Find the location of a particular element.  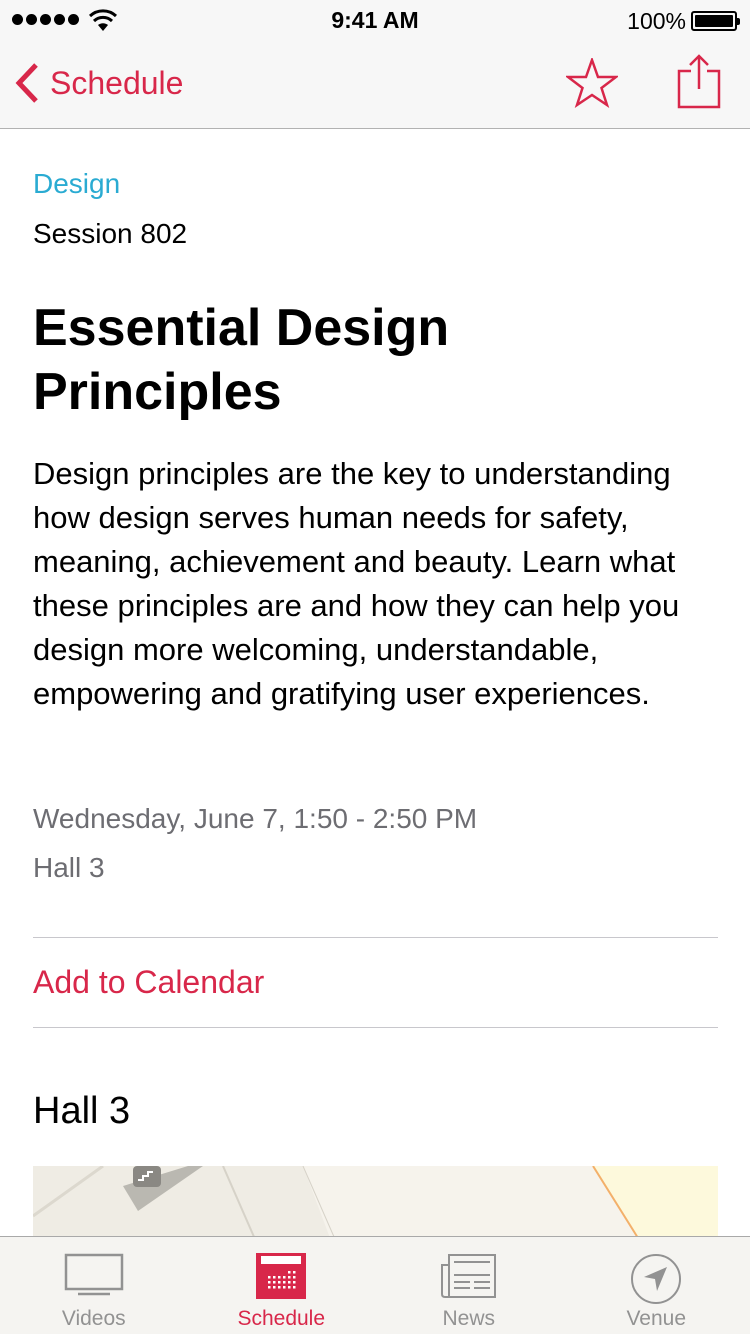

star-icon is located at coordinates (592, 82).